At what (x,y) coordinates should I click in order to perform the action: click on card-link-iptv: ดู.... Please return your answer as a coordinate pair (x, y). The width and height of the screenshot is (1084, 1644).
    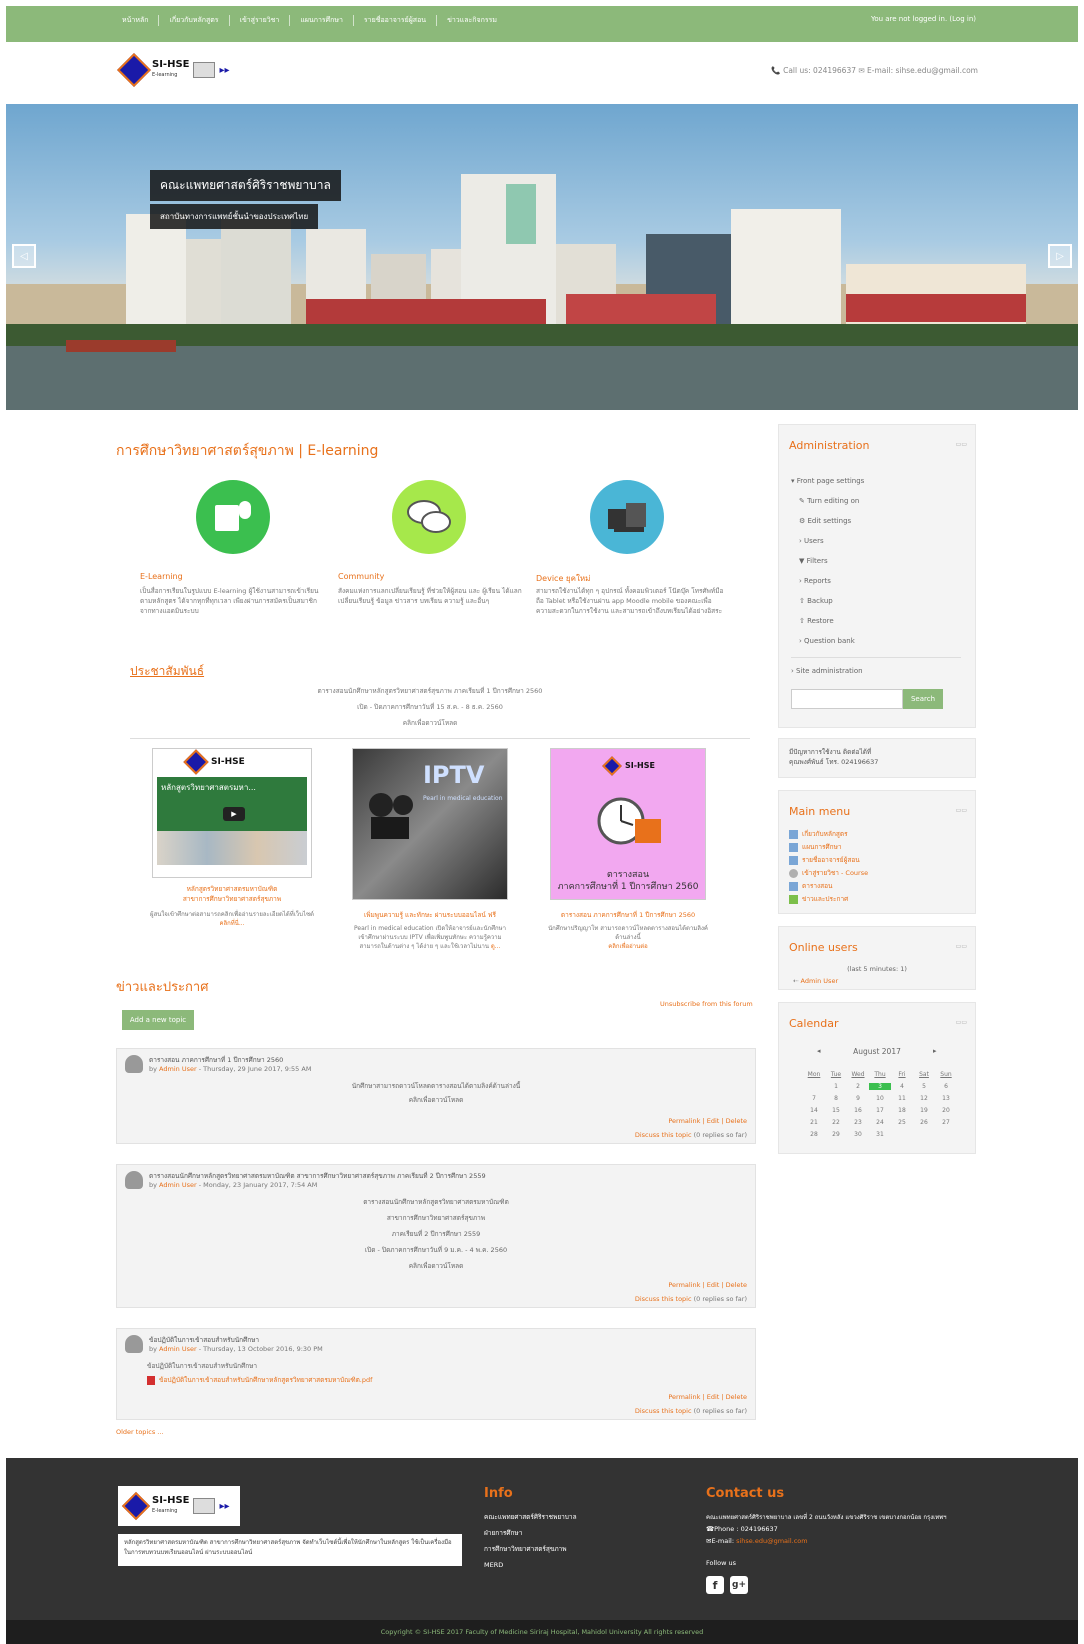
    Looking at the image, I should click on (496, 946).